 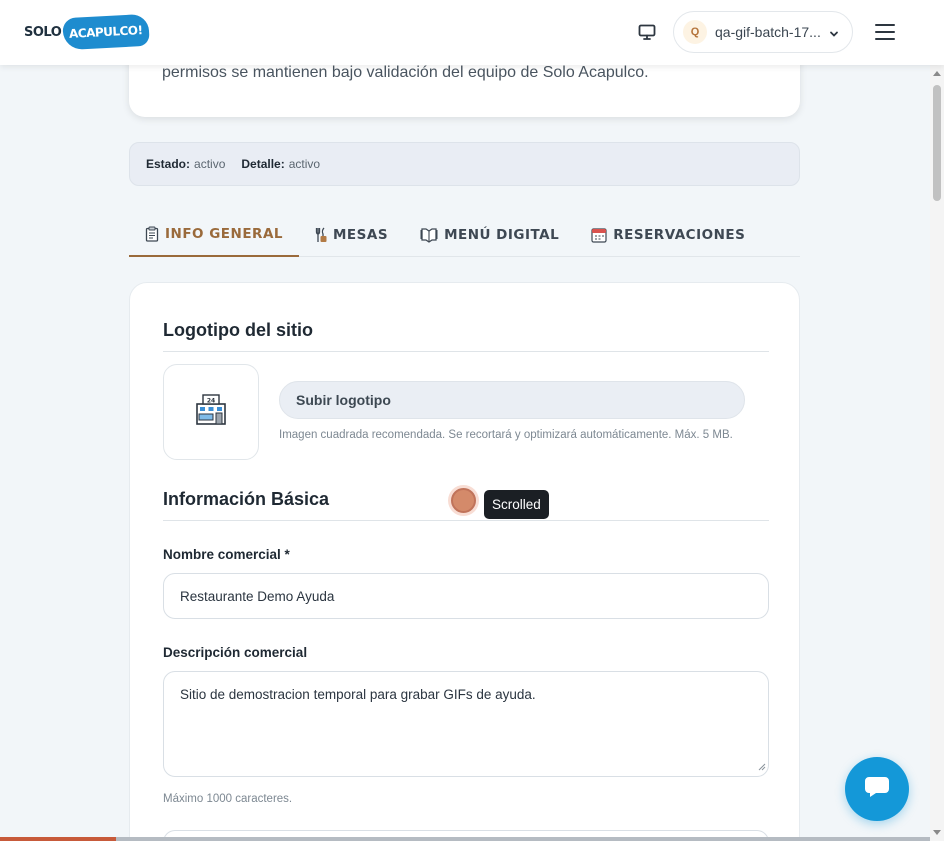 I want to click on scrollbar-thumb, so click(x=937, y=143).